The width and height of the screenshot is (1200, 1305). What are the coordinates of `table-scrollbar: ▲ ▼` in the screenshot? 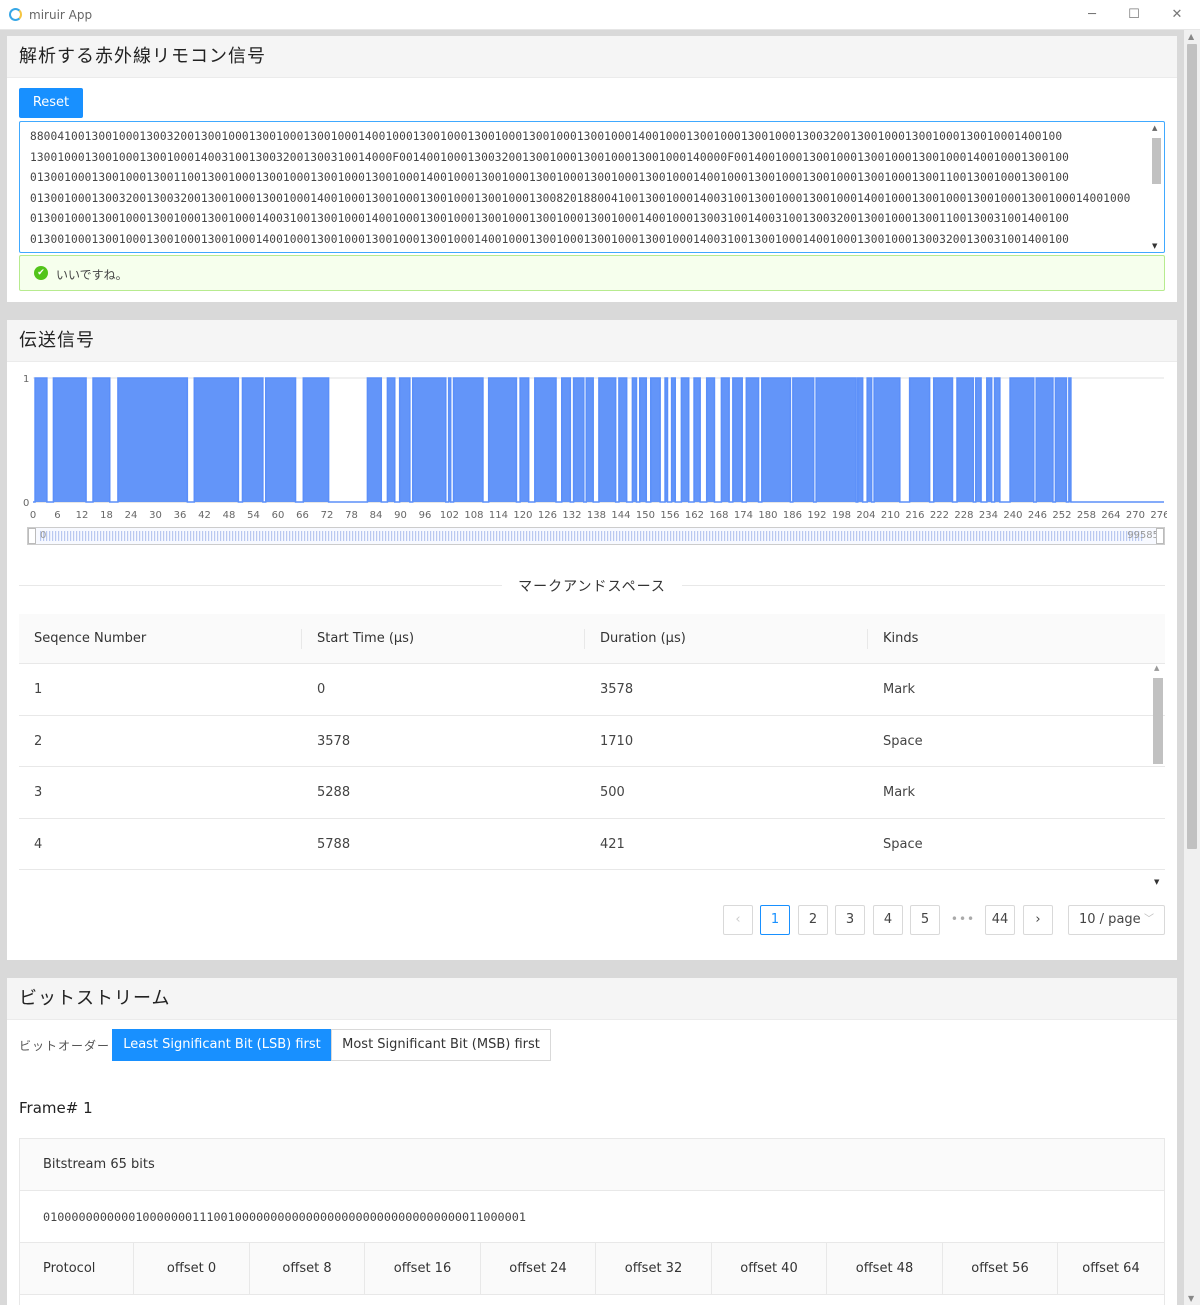 It's located at (1158, 775).